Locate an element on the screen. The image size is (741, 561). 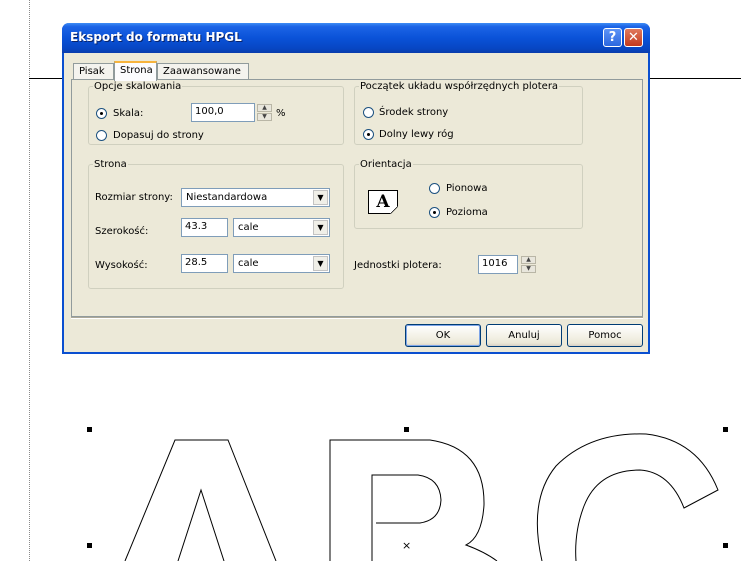
selection-center-marker: × is located at coordinates (406, 545).